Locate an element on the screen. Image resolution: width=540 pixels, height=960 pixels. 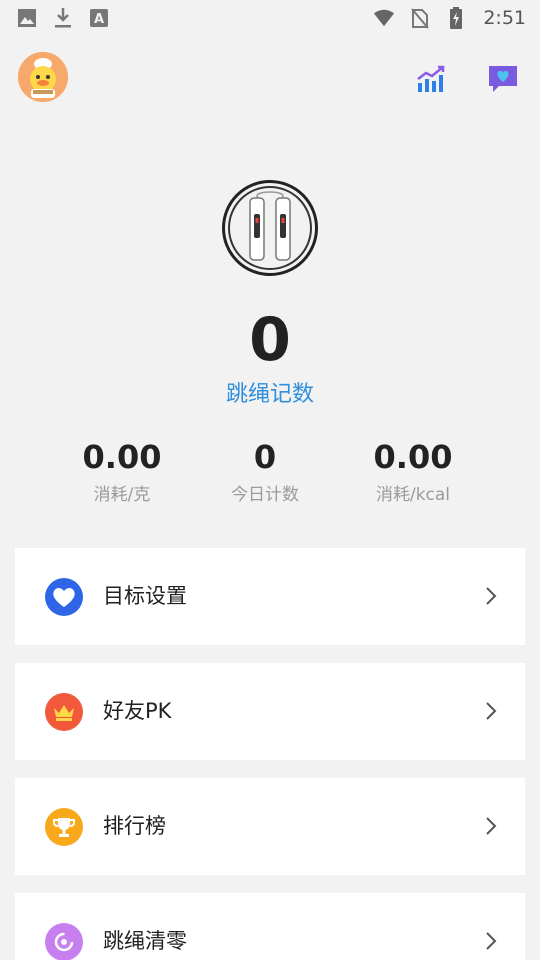
menu-item-reset-count: 跳绳清零 is located at coordinates (270, 926).